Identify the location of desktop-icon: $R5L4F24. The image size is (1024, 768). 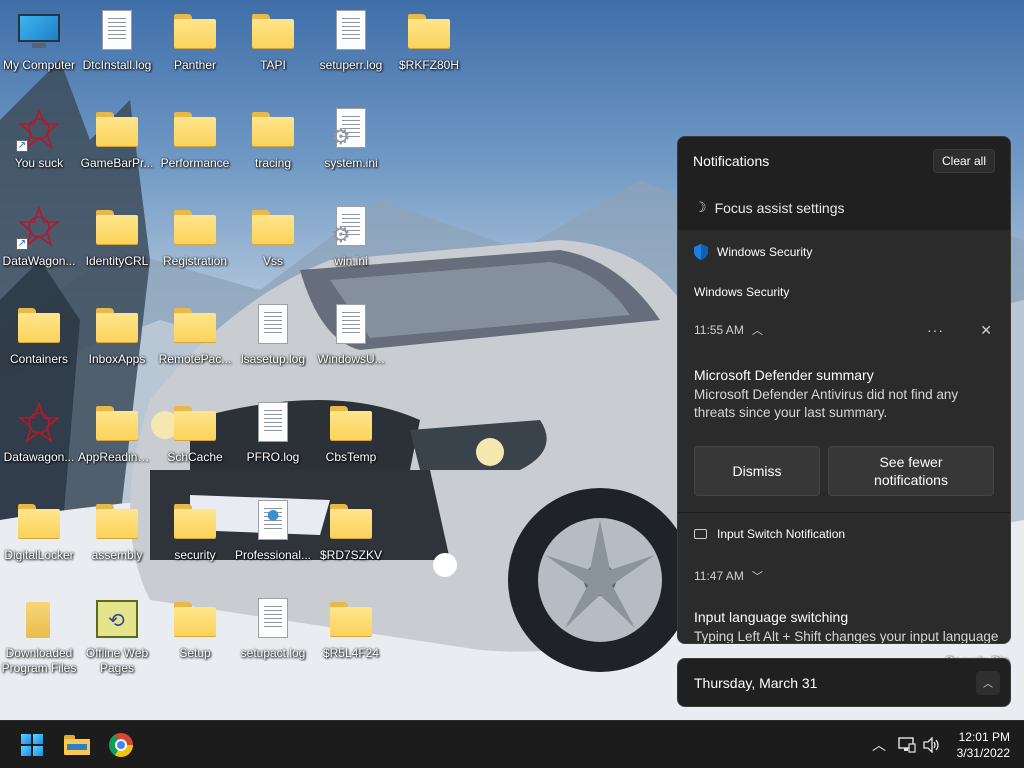
(351, 635).